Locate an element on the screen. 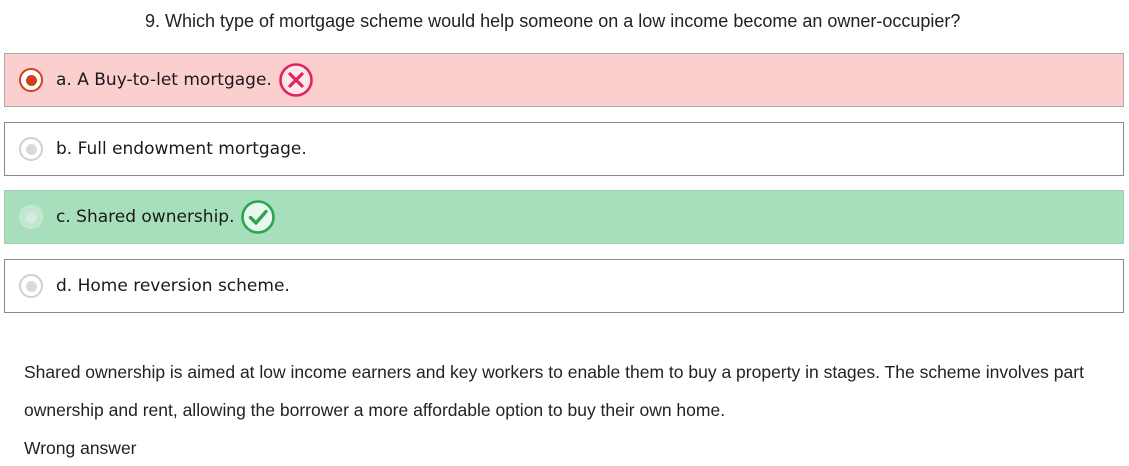 The width and height of the screenshot is (1129, 466). option-b-label: b. Full endowment mortgage. is located at coordinates (181, 149).